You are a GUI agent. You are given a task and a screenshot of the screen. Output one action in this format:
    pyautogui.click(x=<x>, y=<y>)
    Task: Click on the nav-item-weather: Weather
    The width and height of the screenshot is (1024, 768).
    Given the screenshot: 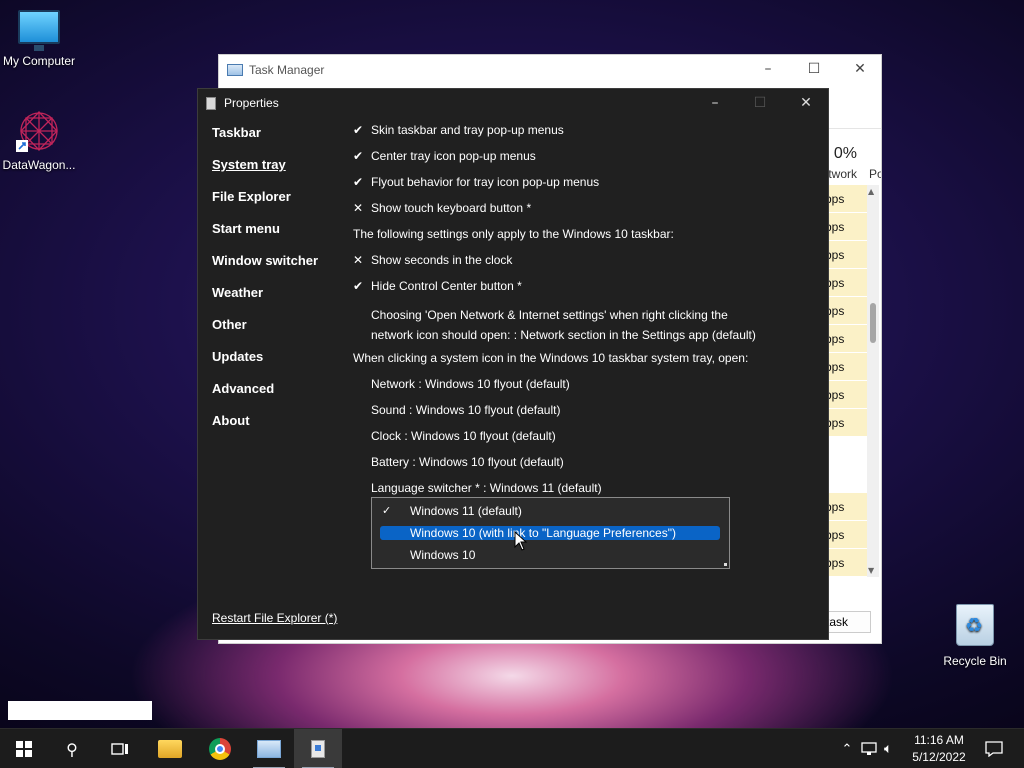 What is the action you would take?
    pyautogui.click(x=265, y=301)
    